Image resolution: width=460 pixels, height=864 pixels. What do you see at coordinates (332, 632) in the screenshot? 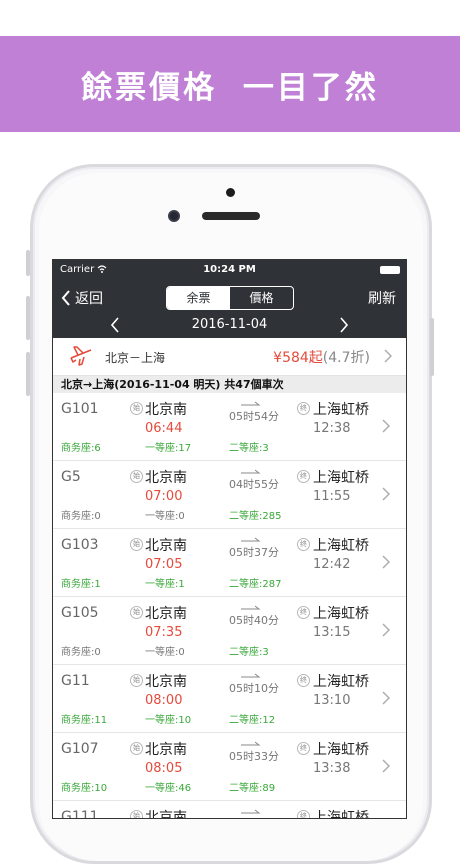
I see `arrival-time: 13:15` at bounding box center [332, 632].